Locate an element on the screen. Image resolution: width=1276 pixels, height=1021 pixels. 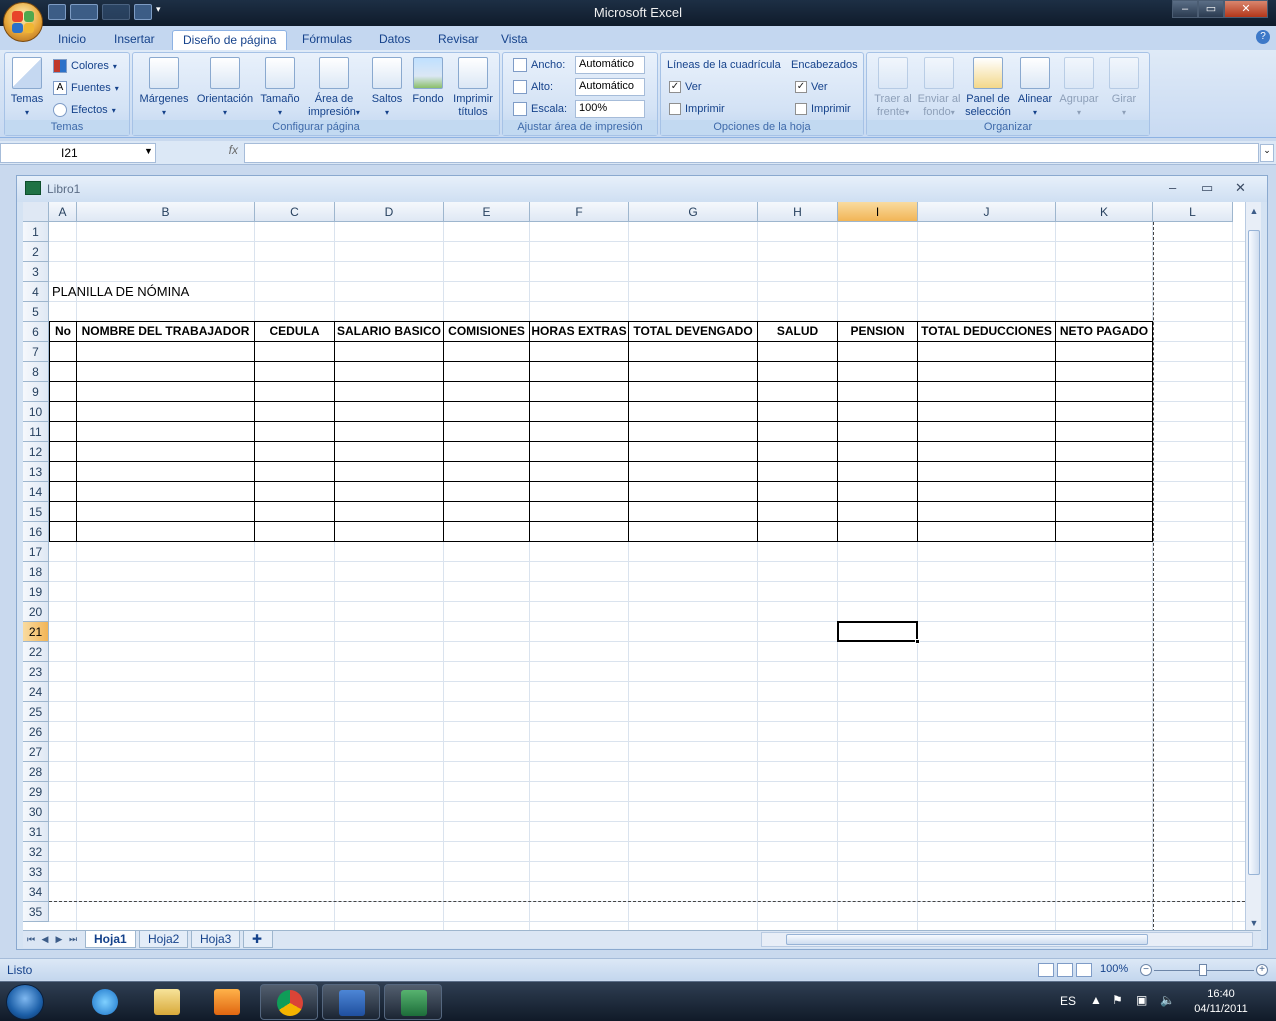
column-header-d: D is located at coordinates (389, 212).